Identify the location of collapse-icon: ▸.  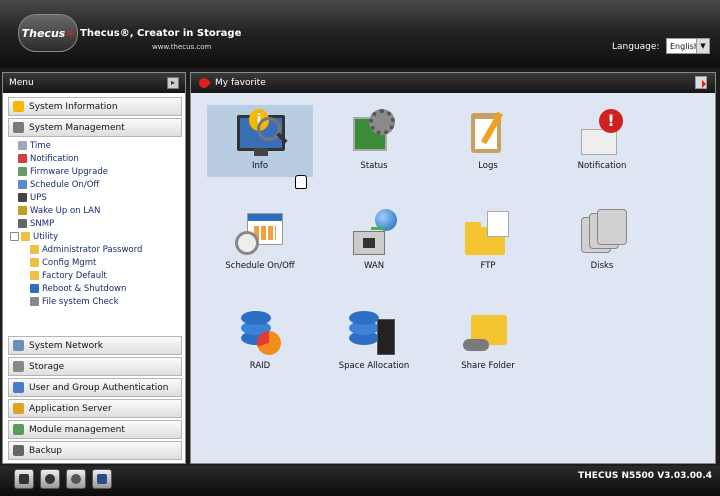
(173, 83).